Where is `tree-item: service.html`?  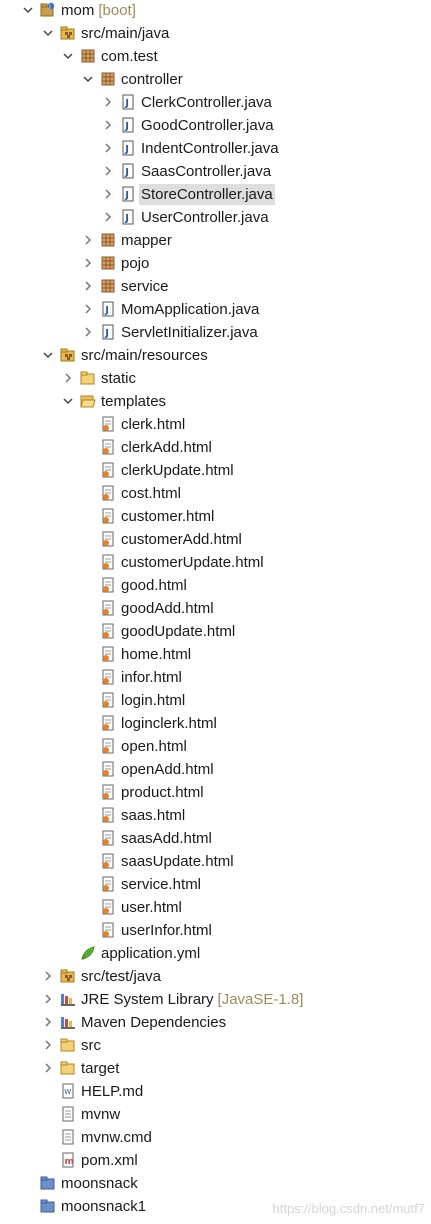
tree-item: service.html is located at coordinates (215, 884).